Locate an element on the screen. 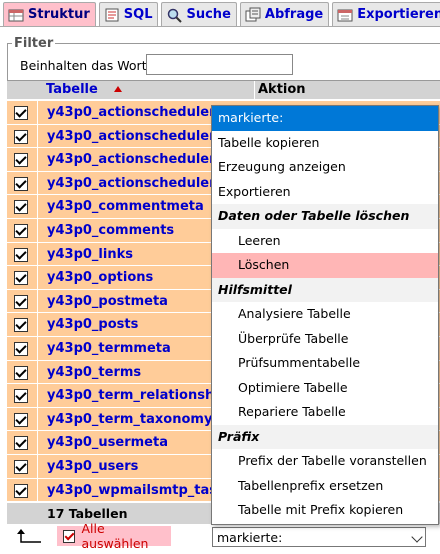 The height and width of the screenshot is (554, 440). column-divider is located at coordinates (254, 90).